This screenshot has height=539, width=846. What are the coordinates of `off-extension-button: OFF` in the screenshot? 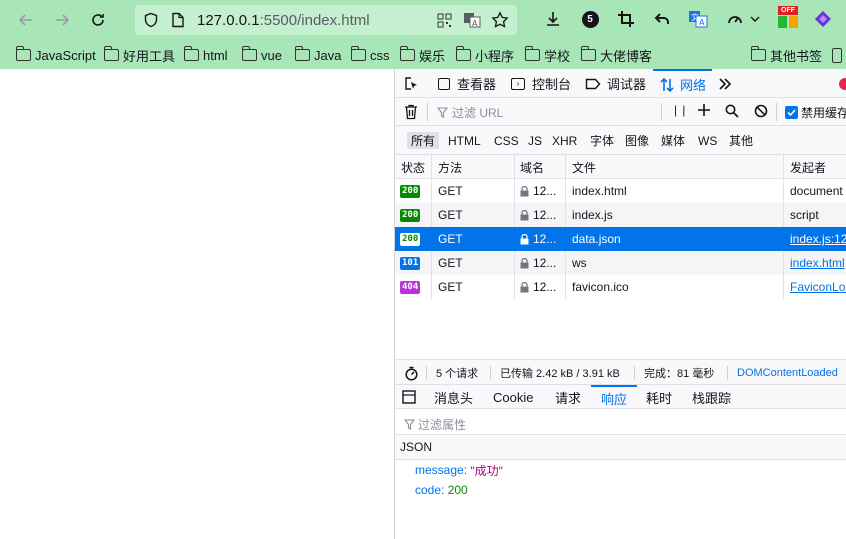 It's located at (788, 17).